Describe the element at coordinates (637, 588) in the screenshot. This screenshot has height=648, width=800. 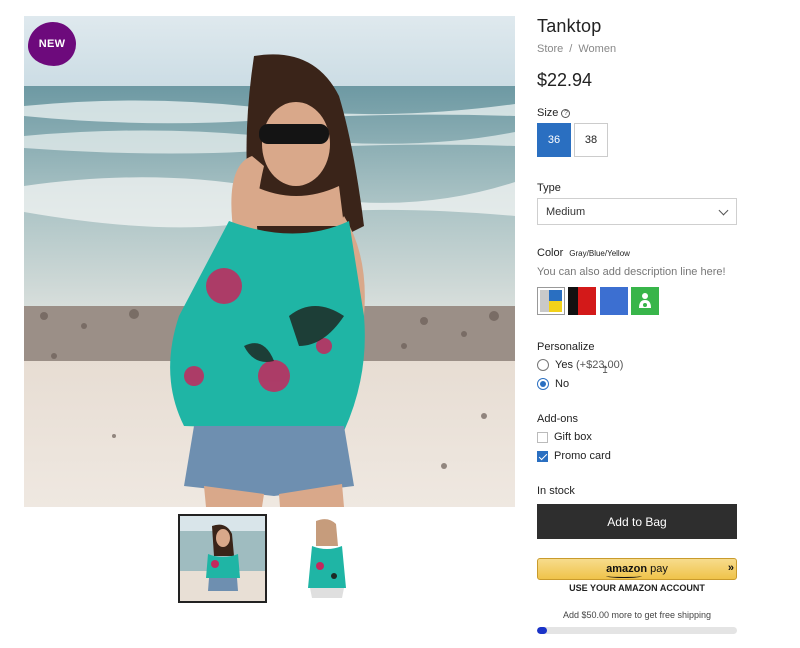
I see `amazon-account-subtext: USE YOUR AMAZON ACCOUNT` at that location.